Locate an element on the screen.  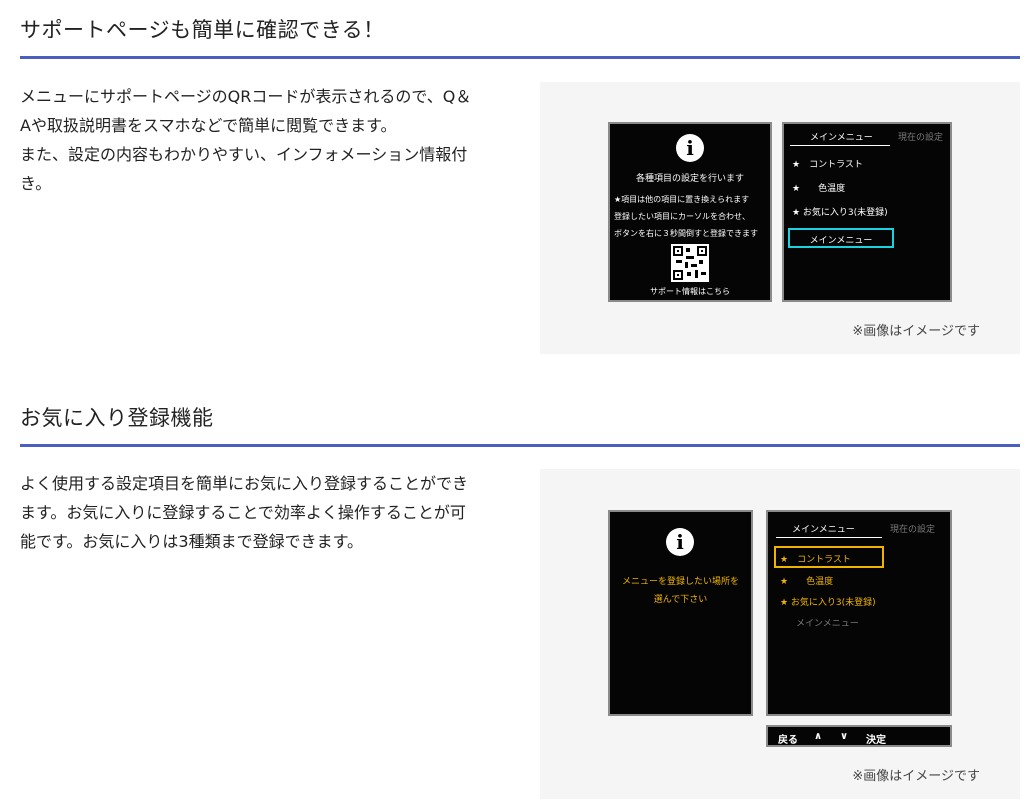
menu-item: ★ コントラスト is located at coordinates (827, 163).